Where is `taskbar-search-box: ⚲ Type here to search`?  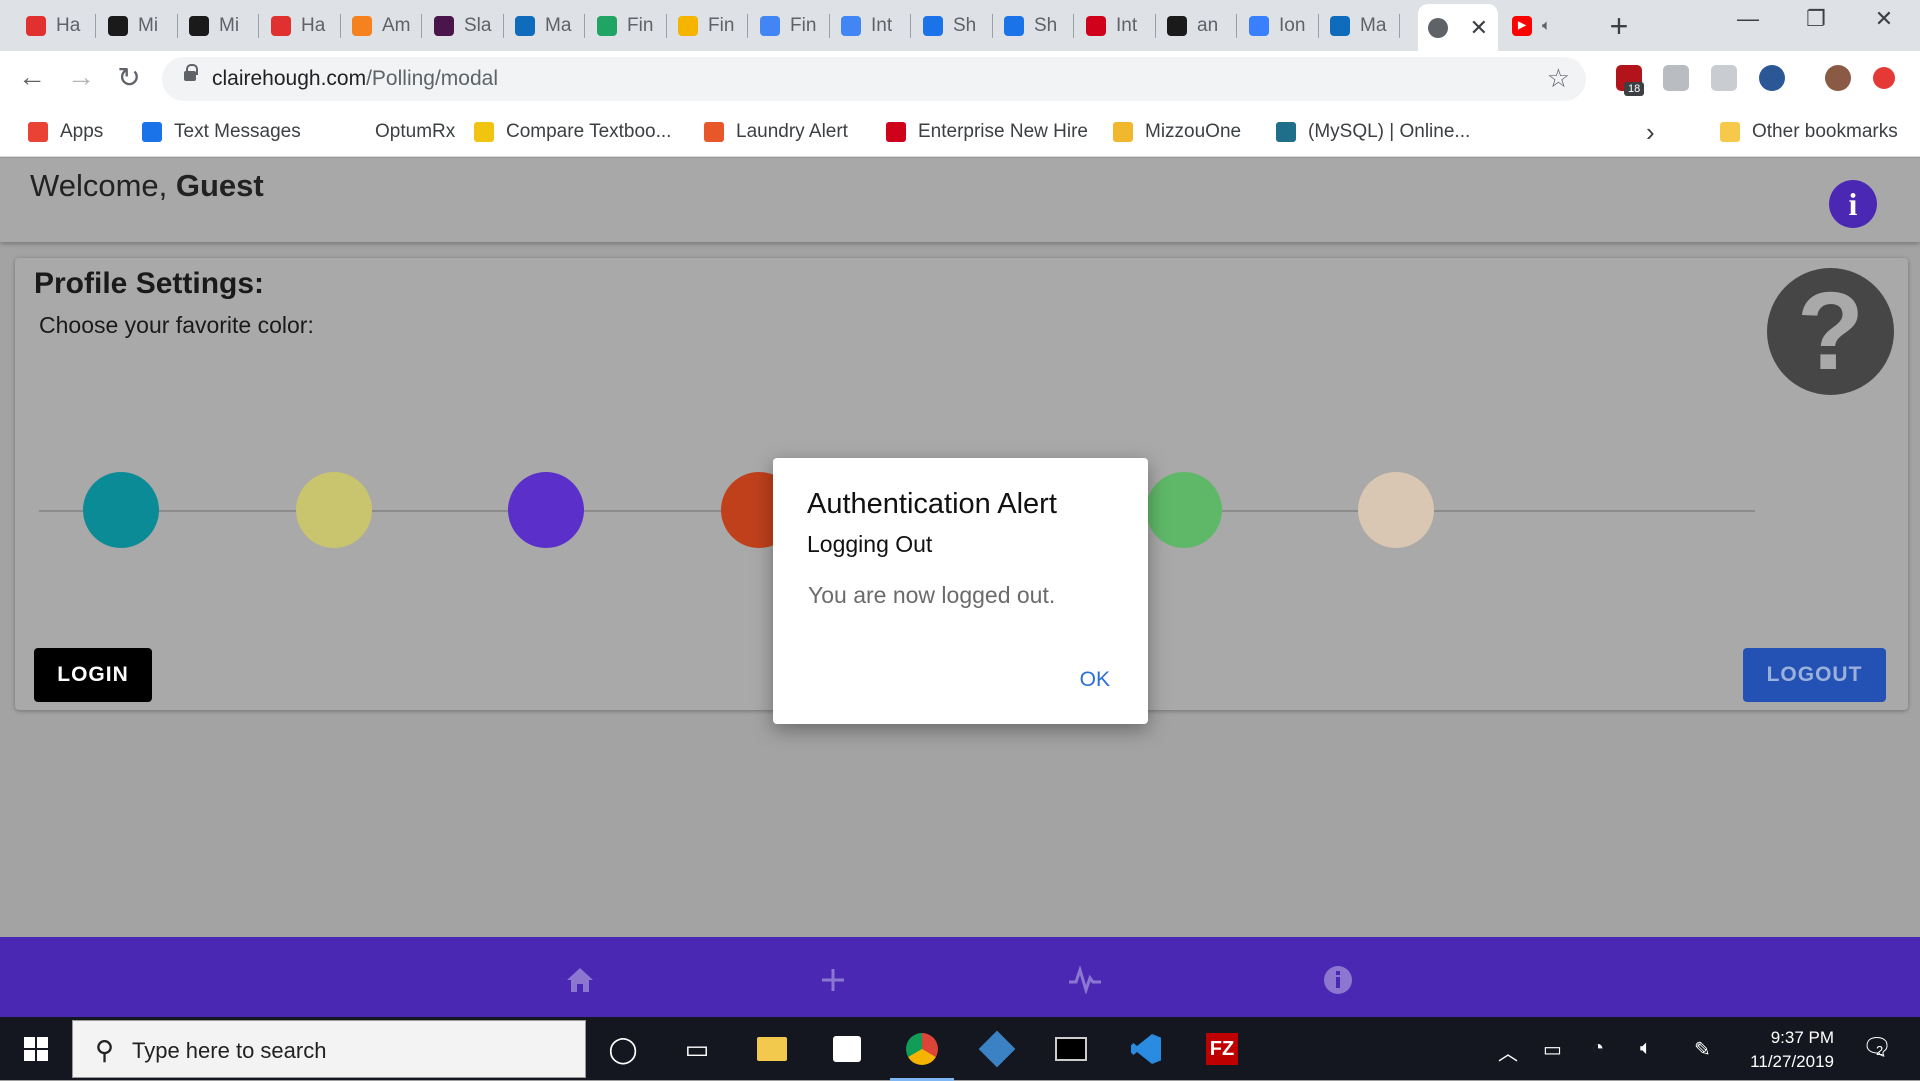 taskbar-search-box: ⚲ Type here to search is located at coordinates (329, 1049).